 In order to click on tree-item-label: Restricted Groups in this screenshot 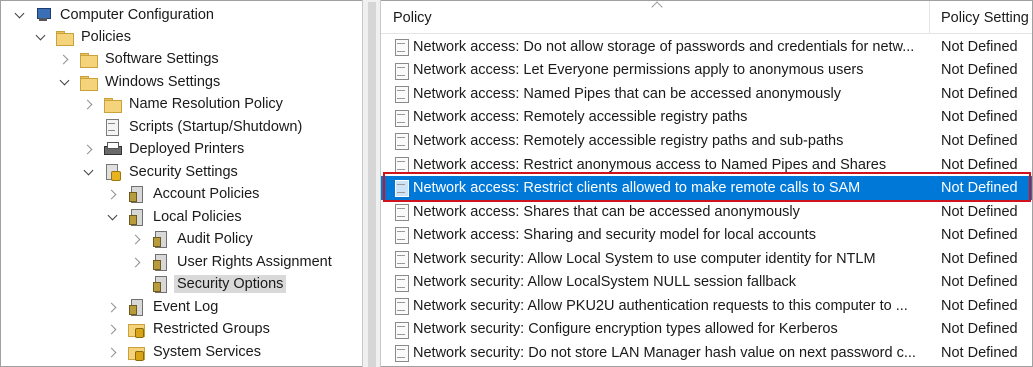, I will do `click(211, 329)`.